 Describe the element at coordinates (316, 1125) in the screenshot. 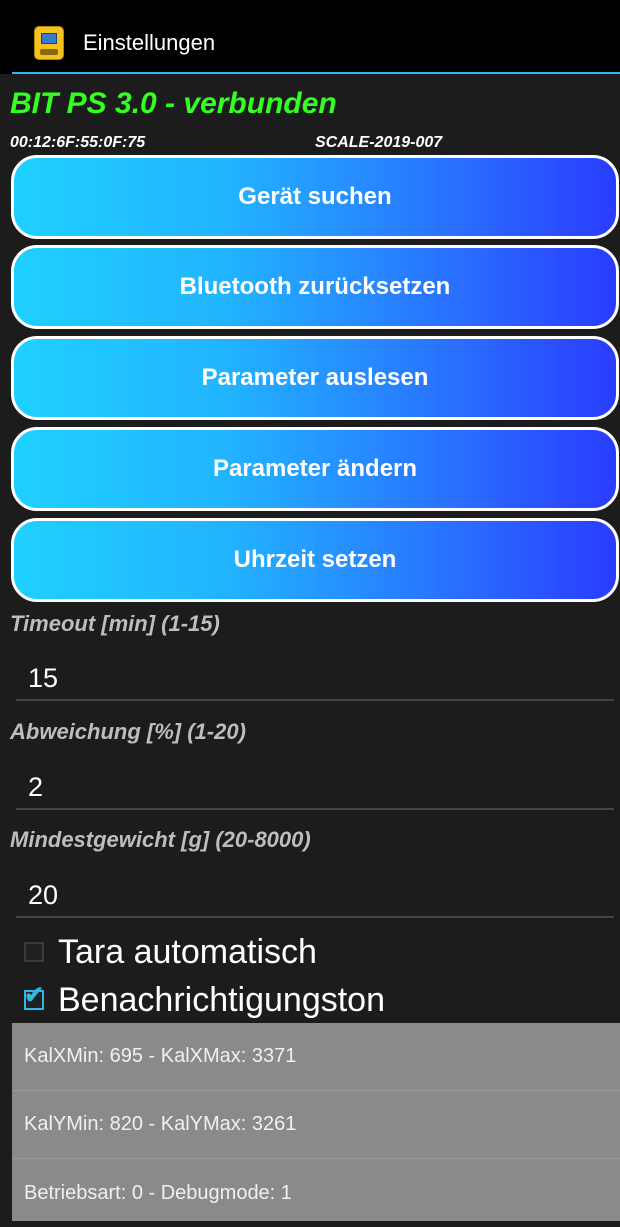

I see `info-row-y-calibration: KalYMin: 820 - KalYMax: 3261` at that location.